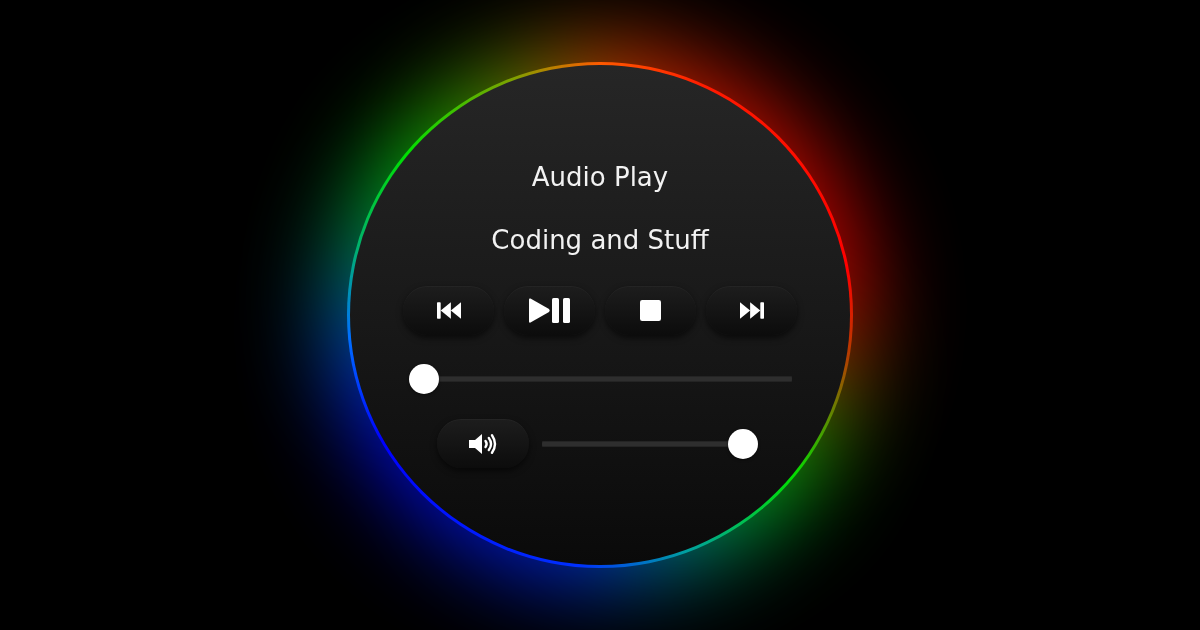 The height and width of the screenshot is (630, 1200). What do you see at coordinates (549, 310) in the screenshot?
I see `play-pause-icon` at bounding box center [549, 310].